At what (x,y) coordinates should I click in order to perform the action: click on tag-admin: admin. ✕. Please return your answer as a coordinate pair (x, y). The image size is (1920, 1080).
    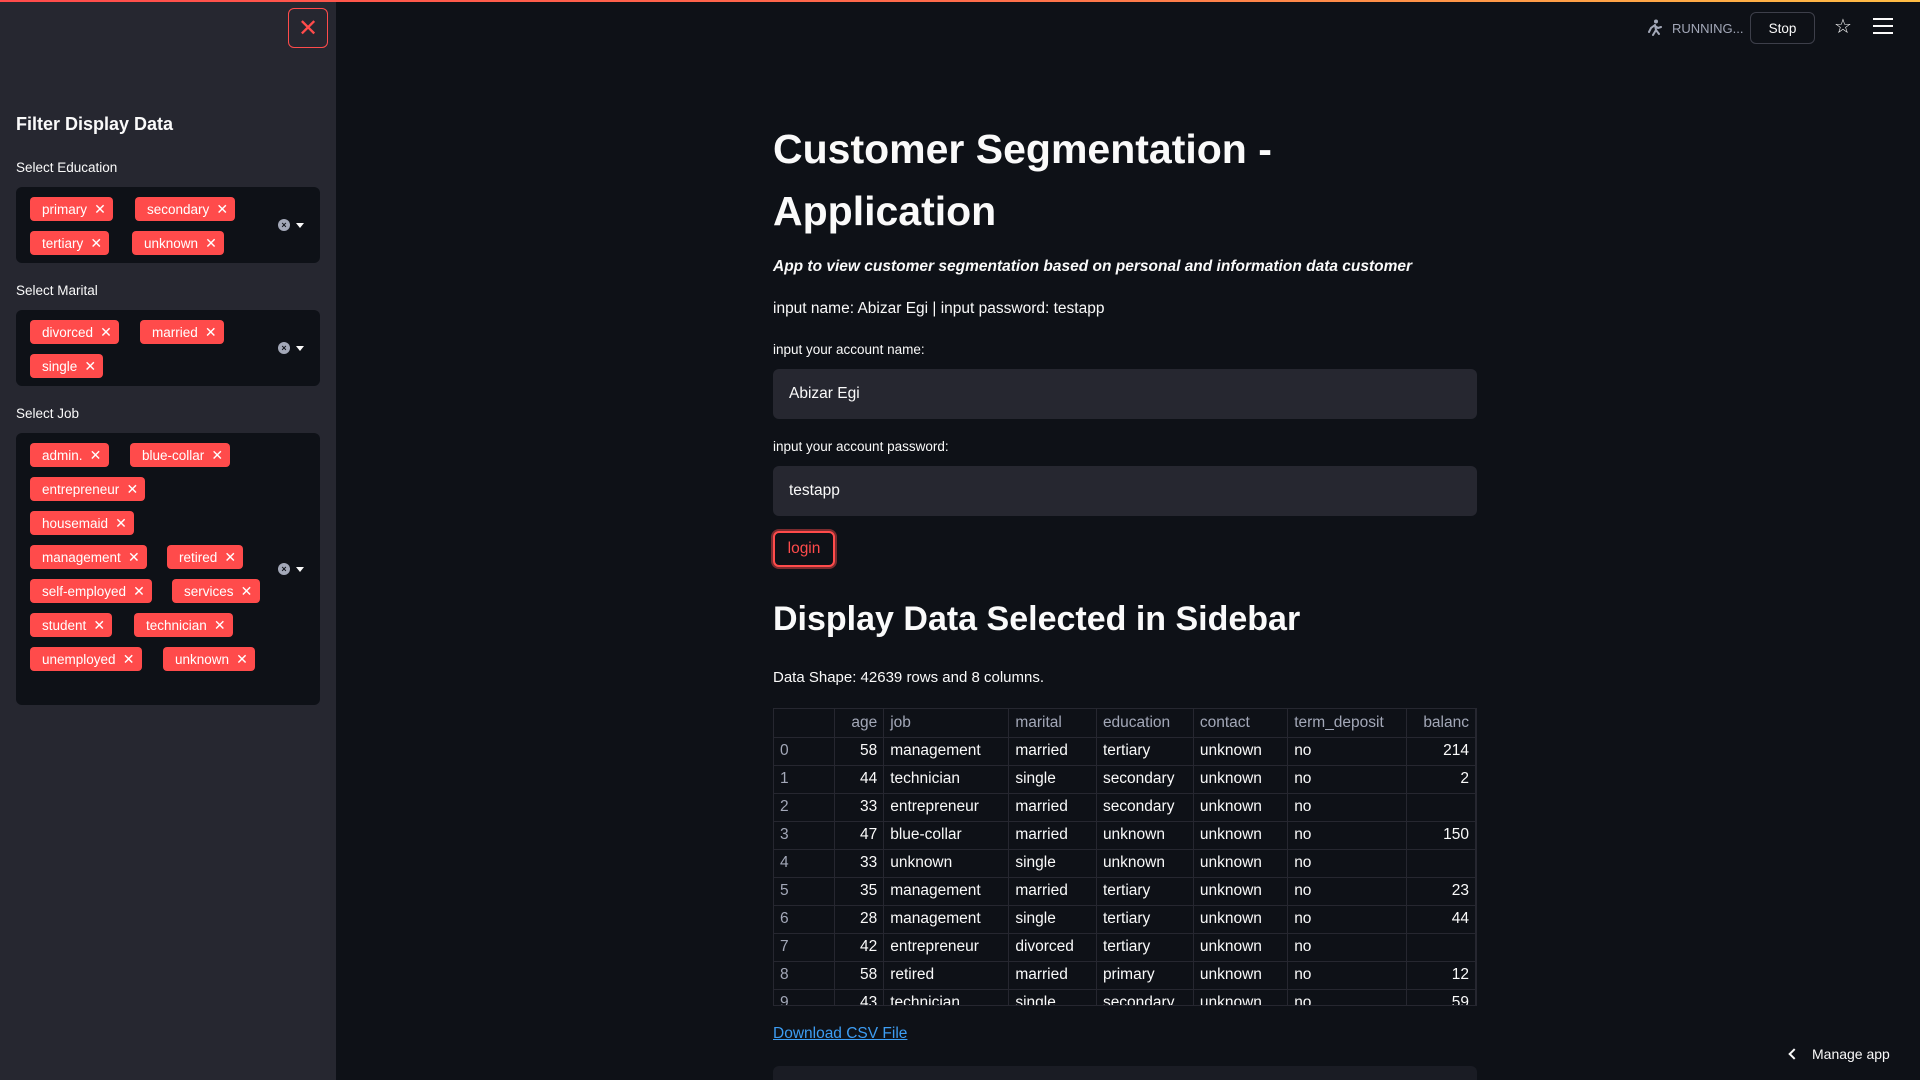
    Looking at the image, I should click on (69, 455).